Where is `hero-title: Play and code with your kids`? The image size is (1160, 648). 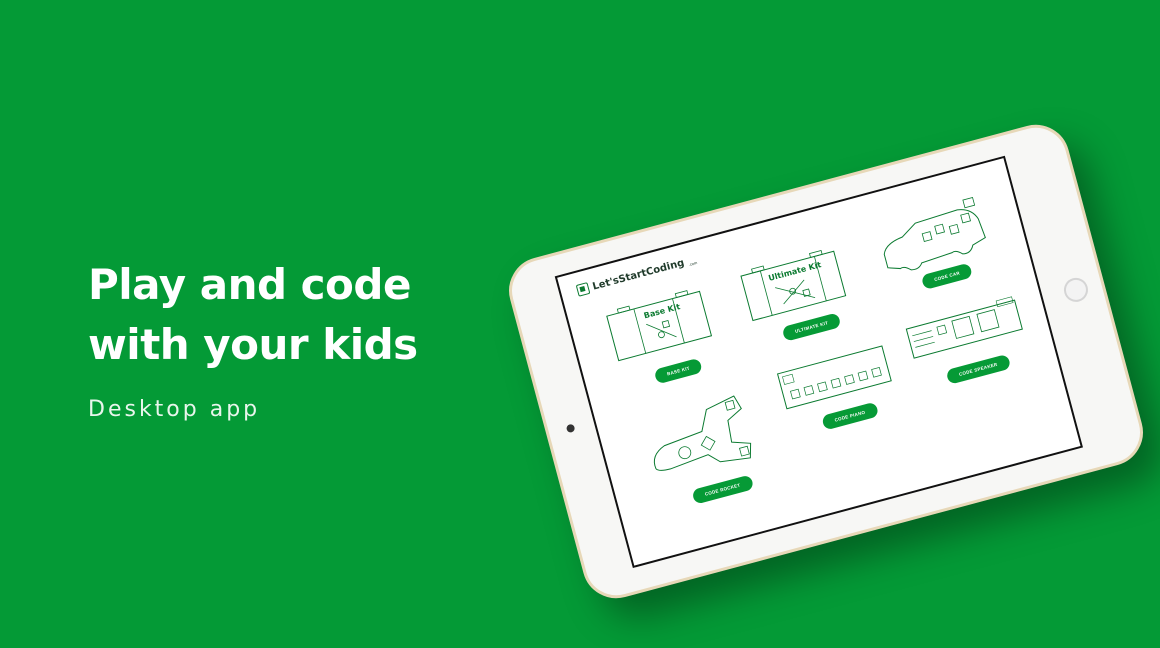 hero-title: Play and code with your kids is located at coordinates (253, 315).